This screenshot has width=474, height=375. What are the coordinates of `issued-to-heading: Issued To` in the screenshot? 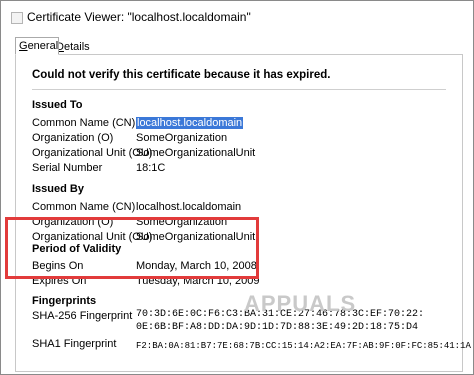 It's located at (57, 105).